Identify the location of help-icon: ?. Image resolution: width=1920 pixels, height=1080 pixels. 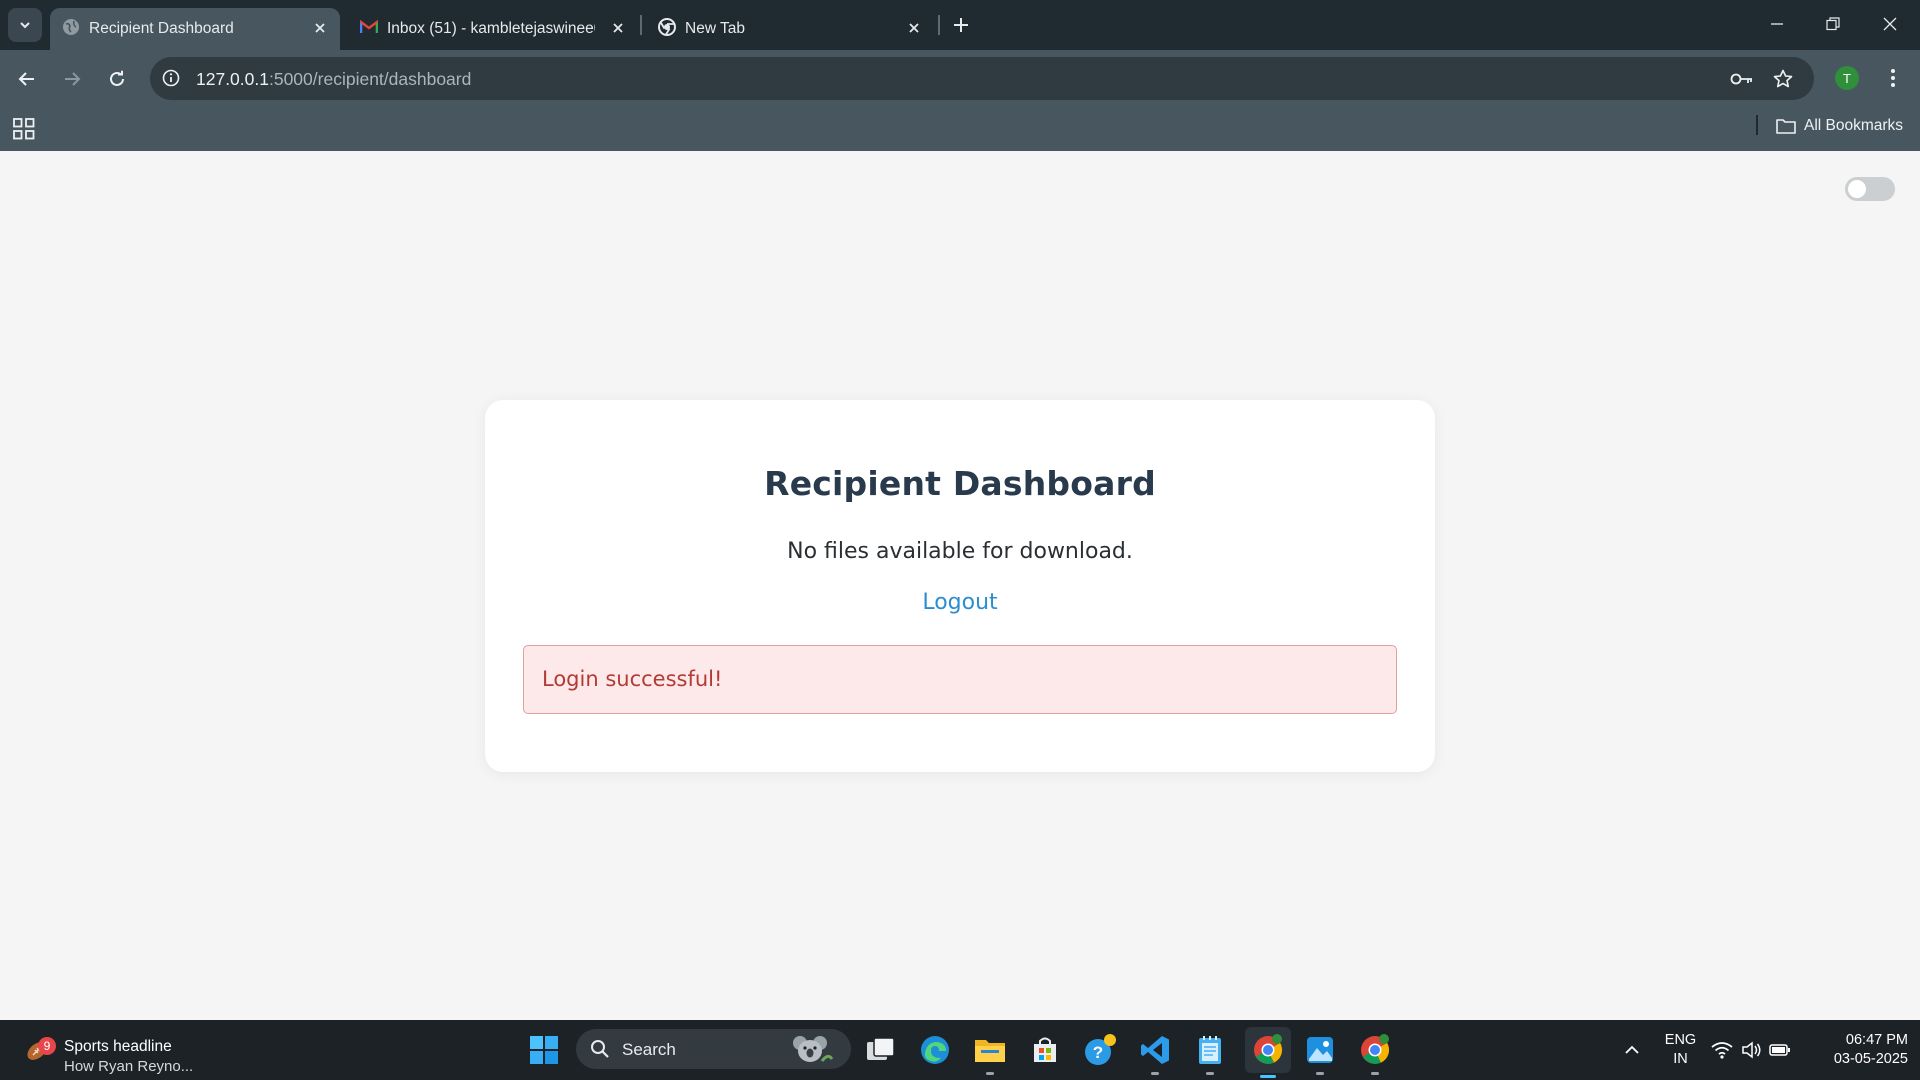
(1100, 1049).